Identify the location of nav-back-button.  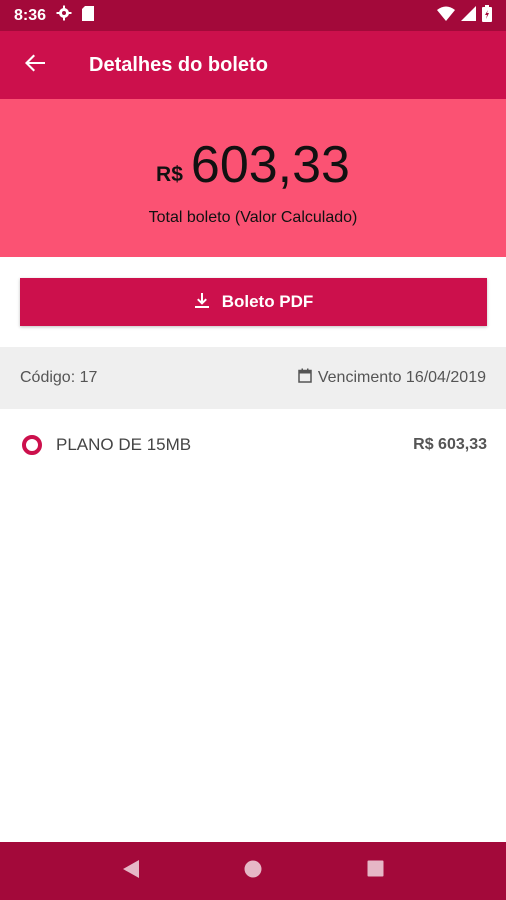
(131, 871).